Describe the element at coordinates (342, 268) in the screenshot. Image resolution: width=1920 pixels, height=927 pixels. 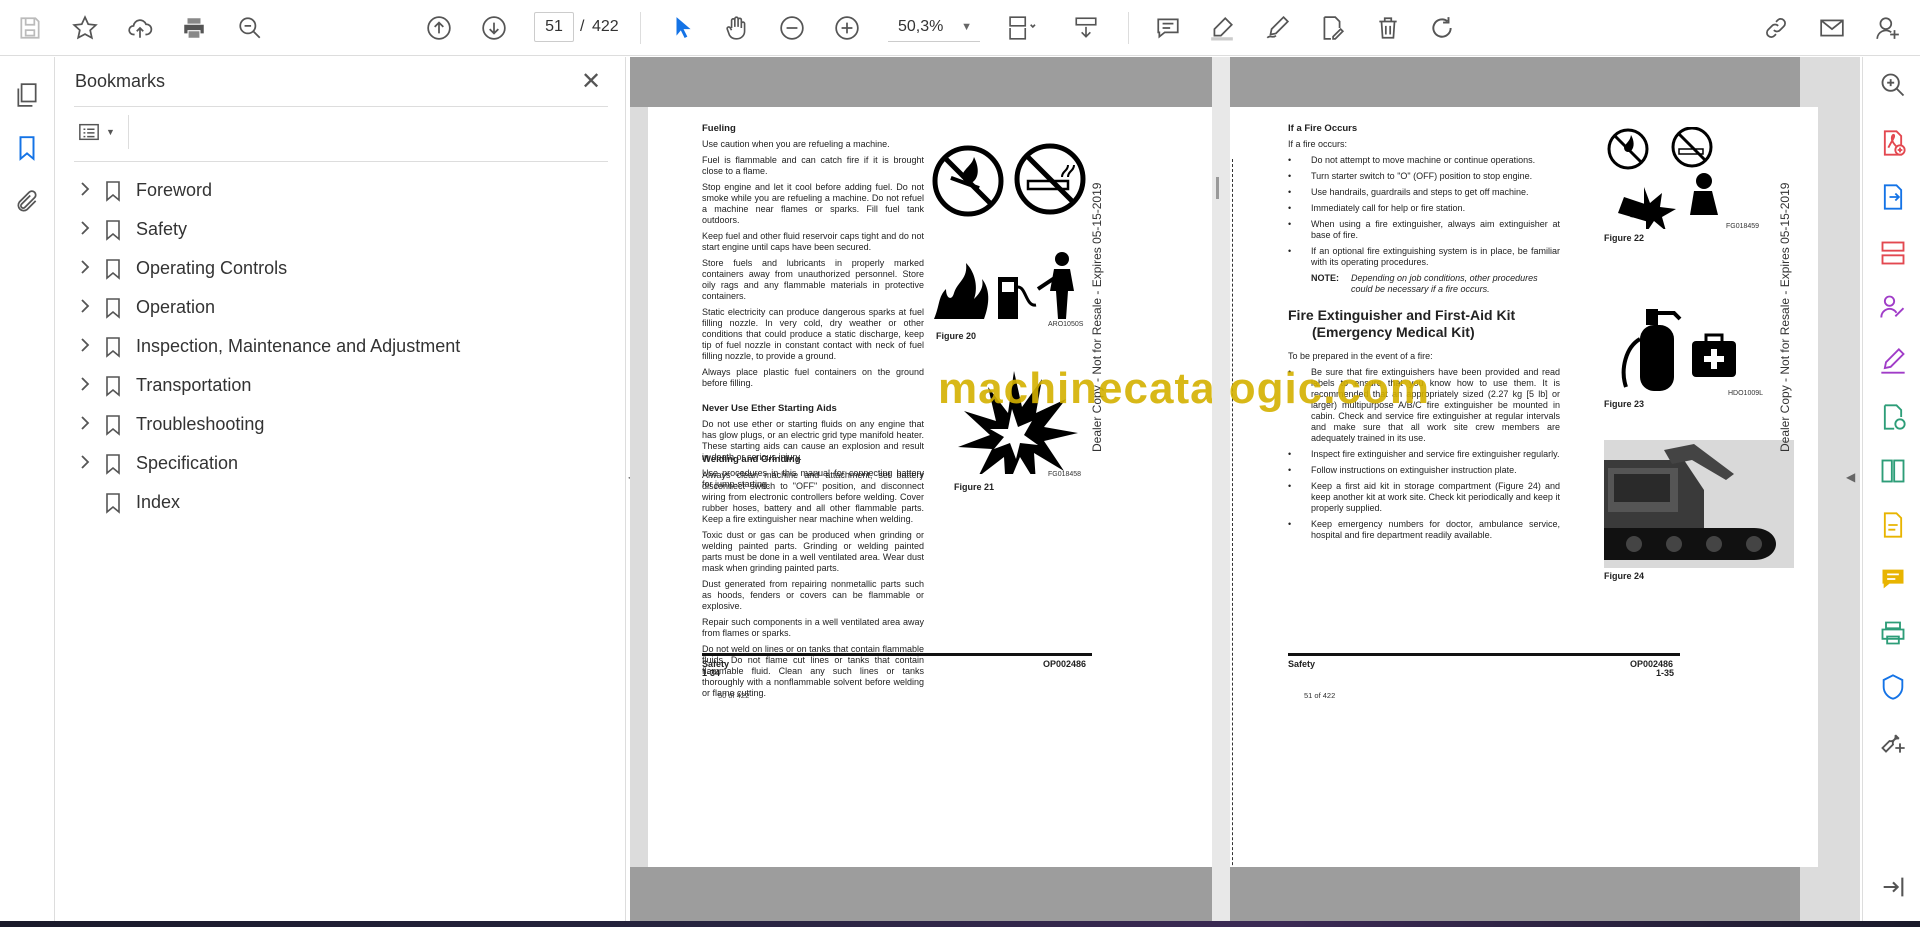
I see `bookmark-item: Operating Controls` at that location.